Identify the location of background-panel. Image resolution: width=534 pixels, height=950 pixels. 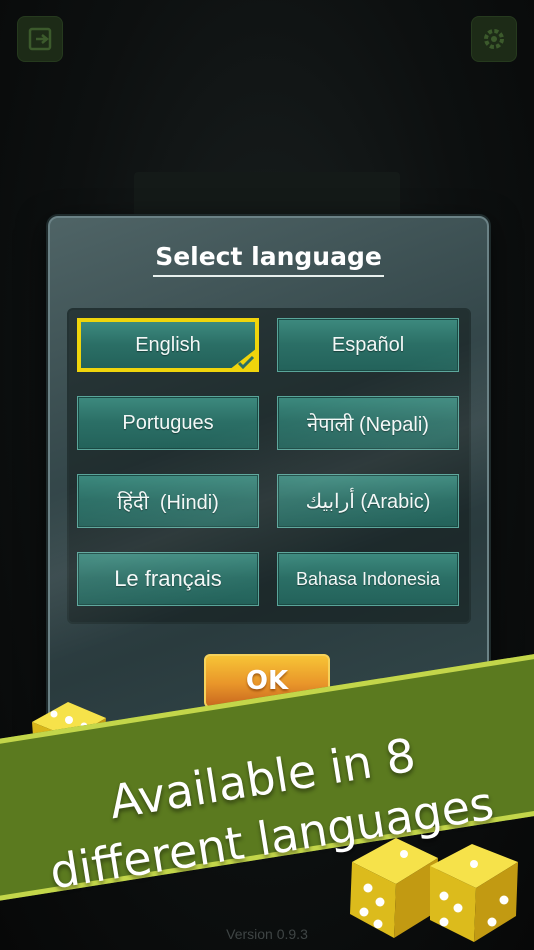
(267, 197).